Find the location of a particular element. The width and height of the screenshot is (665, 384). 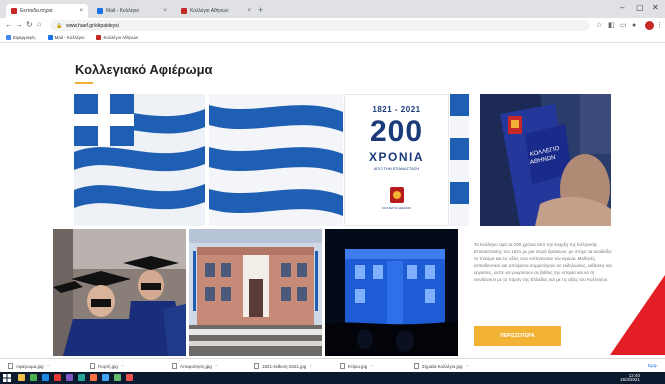

download-item: Κτίριο.jpg ⌃ is located at coordinates (356, 366).